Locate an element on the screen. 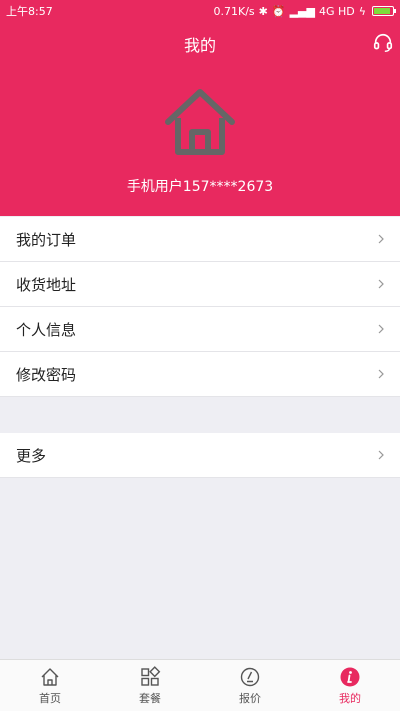 This screenshot has width=400, height=711. status-bar: 上午8:57 0.71K/s ✱ ⏰ ▂▄▆ 4G HD ϟ is located at coordinates (200, 11).